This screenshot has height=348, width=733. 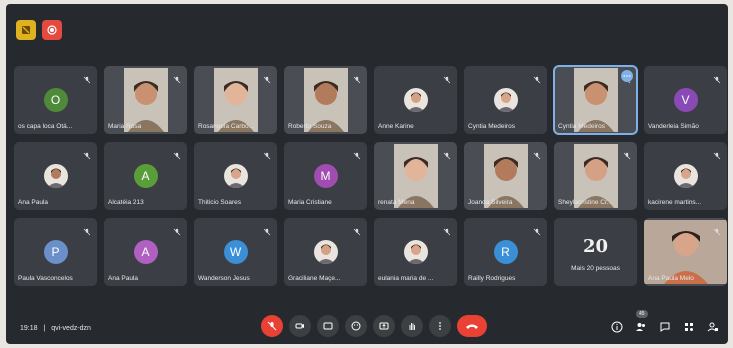 I want to click on participant-tile: M Maria Cristiane, so click(x=325, y=176).